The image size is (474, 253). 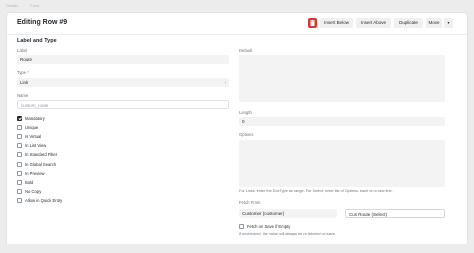 What do you see at coordinates (246, 50) in the screenshot?
I see `default-field-label: Default` at bounding box center [246, 50].